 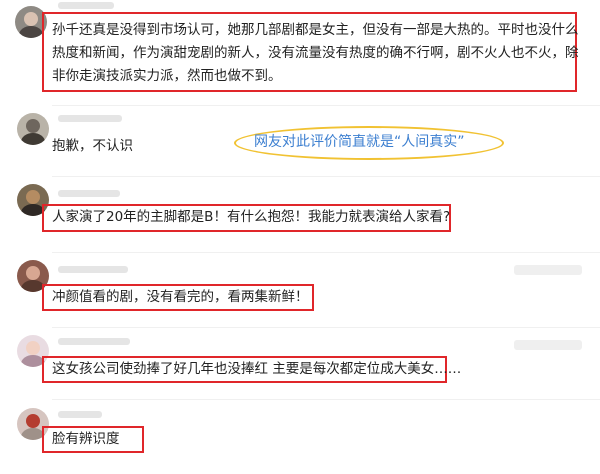 What do you see at coordinates (86, 439) in the screenshot?
I see `comment-text-line-1: 脸有辨识度` at bounding box center [86, 439].